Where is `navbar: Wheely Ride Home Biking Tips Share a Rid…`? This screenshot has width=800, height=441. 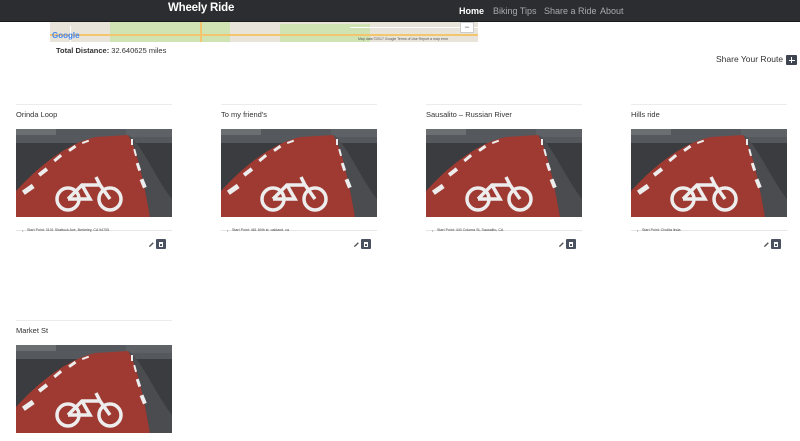 navbar: Wheely Ride Home Biking Tips Share a Rid… is located at coordinates (400, 11).